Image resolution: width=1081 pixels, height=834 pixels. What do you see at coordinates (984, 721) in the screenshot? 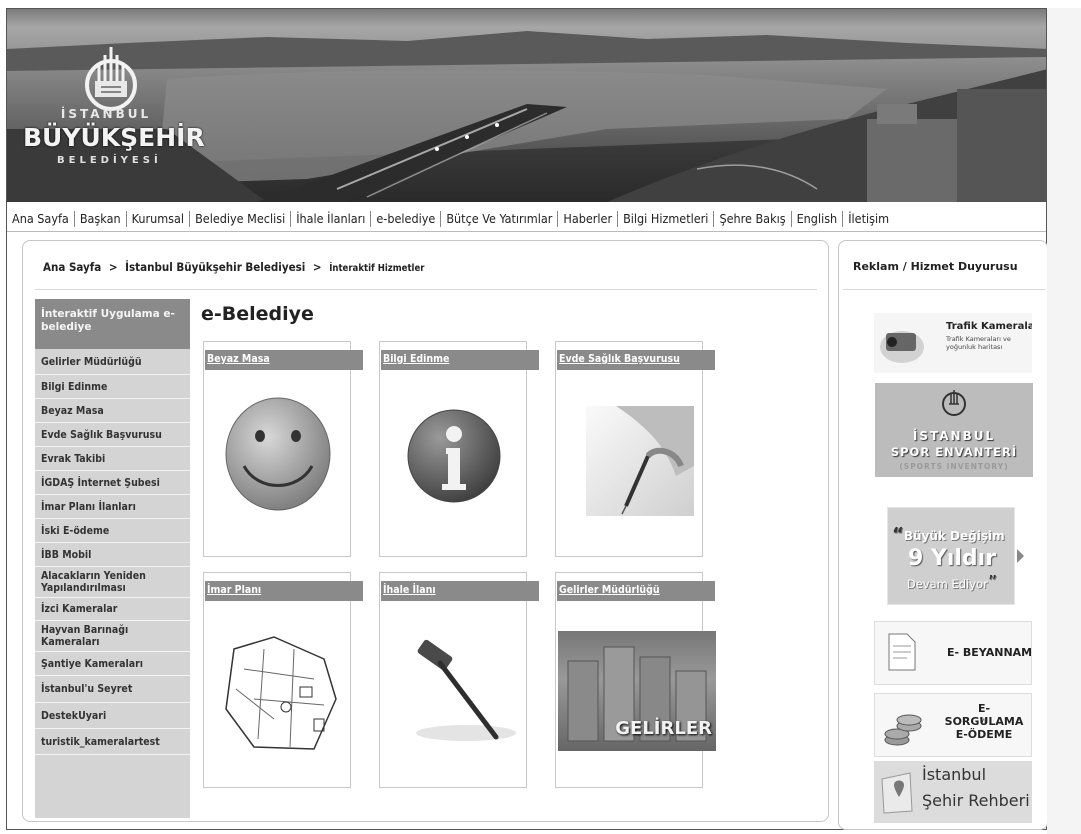
I see `ad-ve-text: VE` at bounding box center [984, 721].